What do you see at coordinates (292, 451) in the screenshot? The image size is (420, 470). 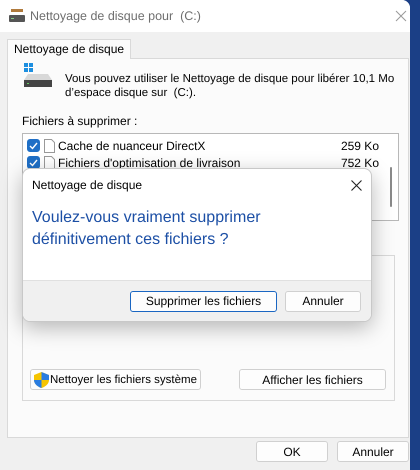 I see `button: OK` at bounding box center [292, 451].